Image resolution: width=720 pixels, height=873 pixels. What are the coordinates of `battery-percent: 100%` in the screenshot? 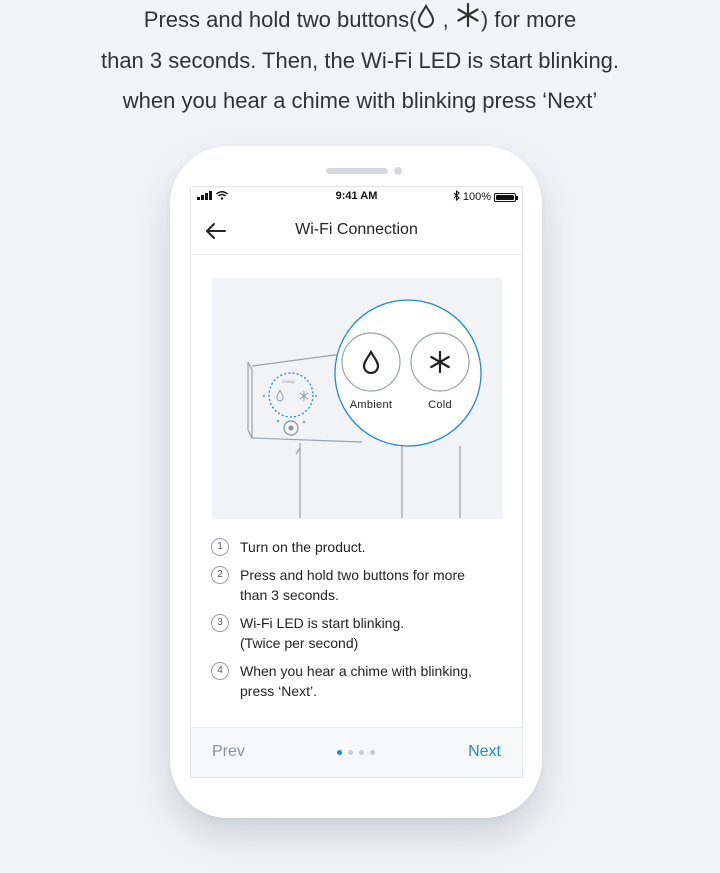 It's located at (476, 197).